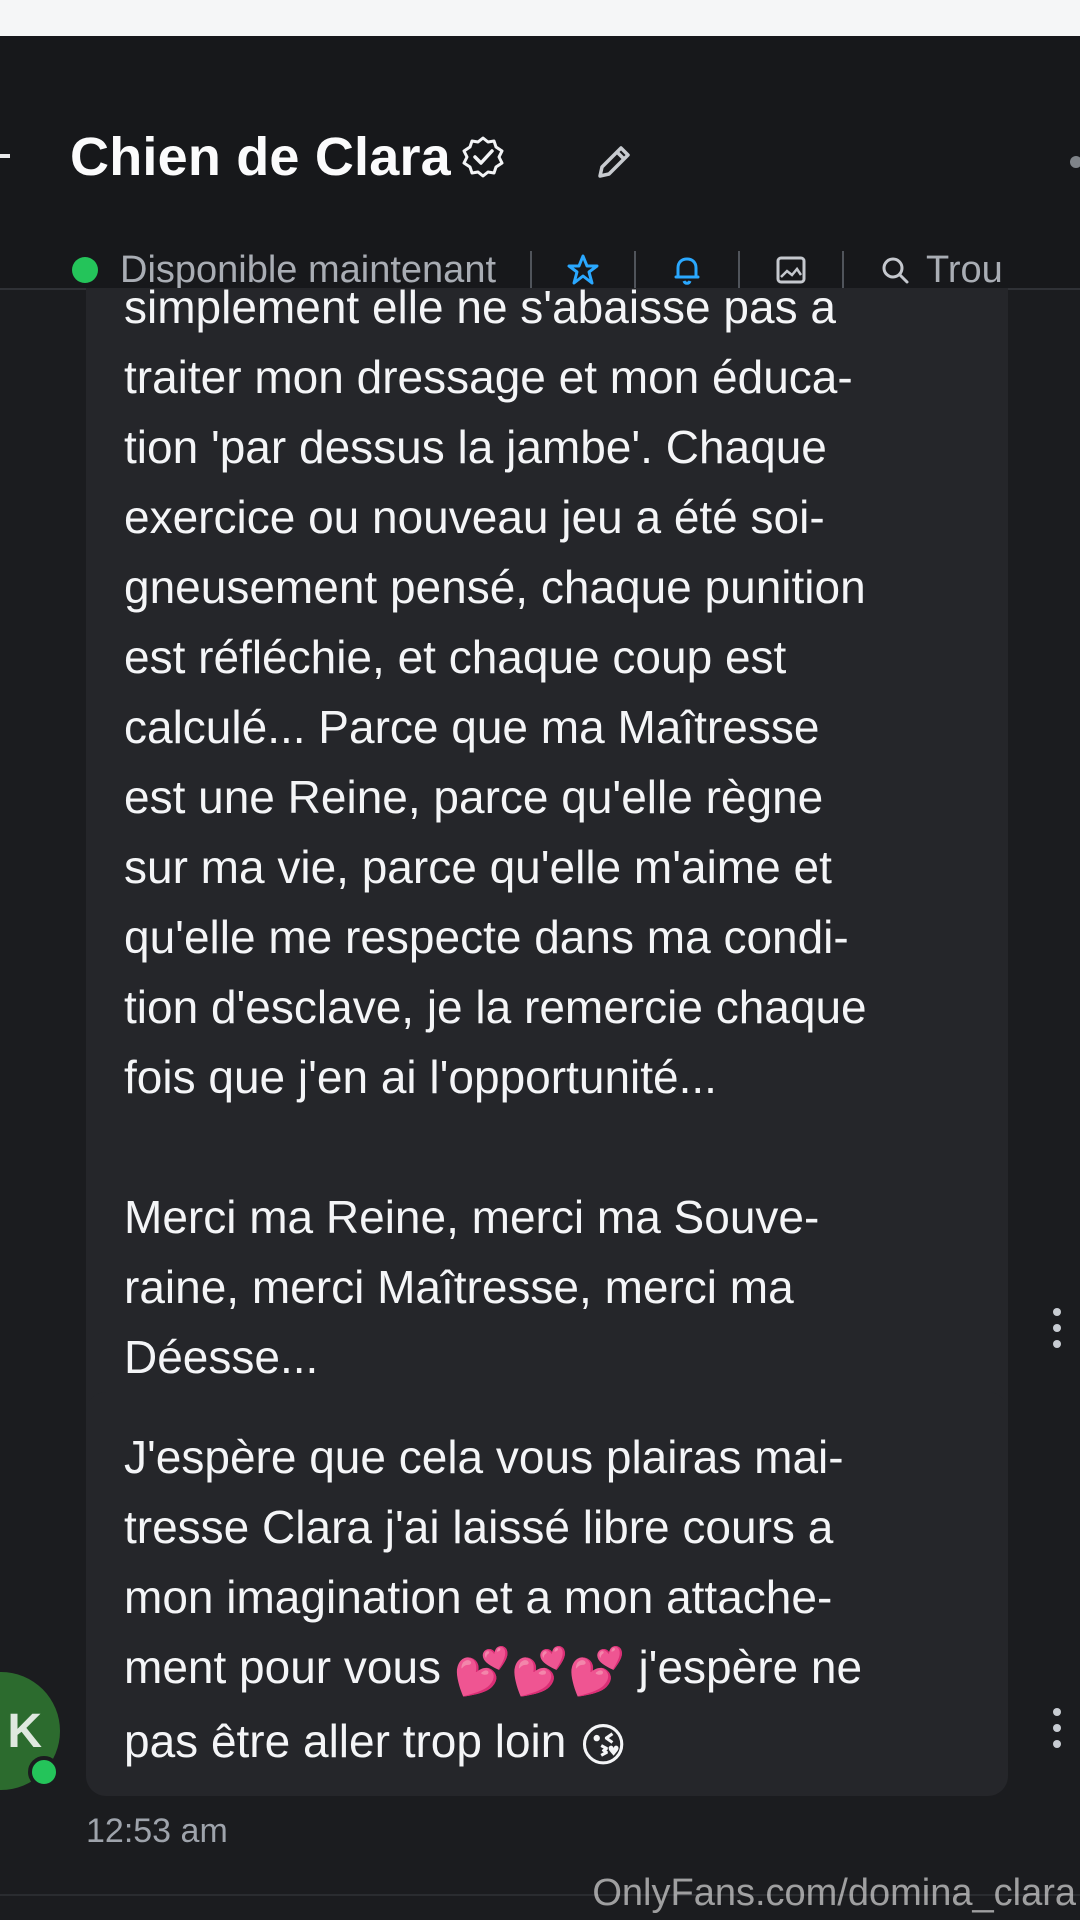  Describe the element at coordinates (539, 1670) in the screenshot. I see `heart-emoji: 💕💕💕` at that location.